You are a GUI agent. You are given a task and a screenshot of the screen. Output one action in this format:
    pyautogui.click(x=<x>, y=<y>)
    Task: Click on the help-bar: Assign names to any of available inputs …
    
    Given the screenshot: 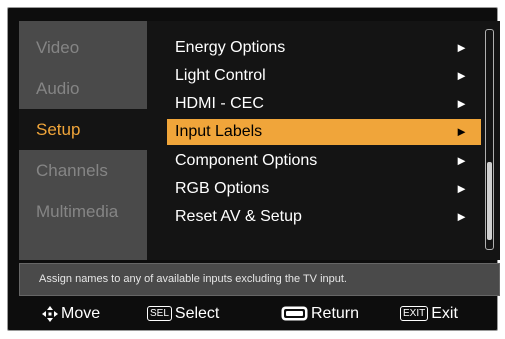 What is the action you would take?
    pyautogui.click(x=259, y=279)
    